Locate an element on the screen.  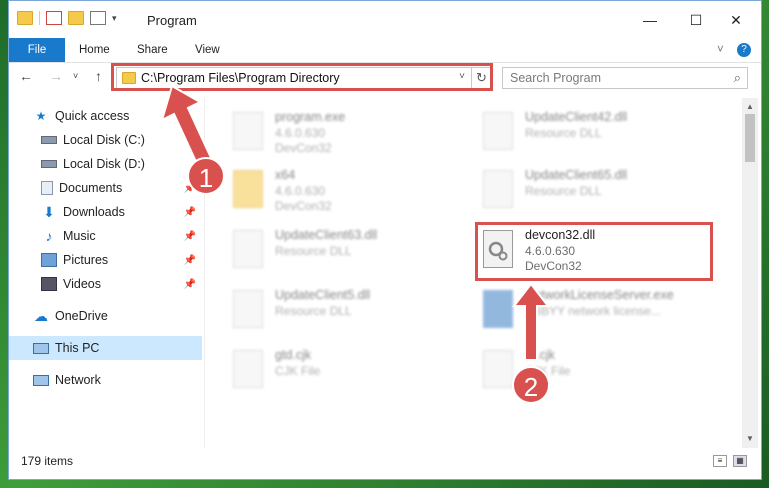
file-item: program.exe 4.6.0.630 DevCon32 is located at coordinates (325, 133).